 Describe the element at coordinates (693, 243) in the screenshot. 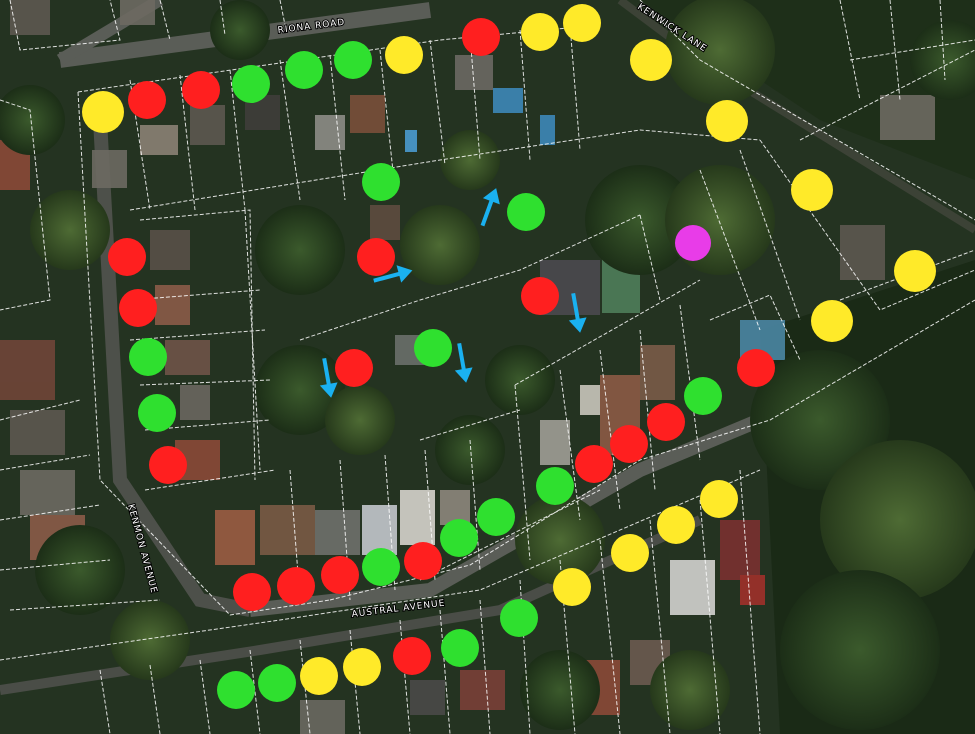

I see `magenta-property-marker` at that location.